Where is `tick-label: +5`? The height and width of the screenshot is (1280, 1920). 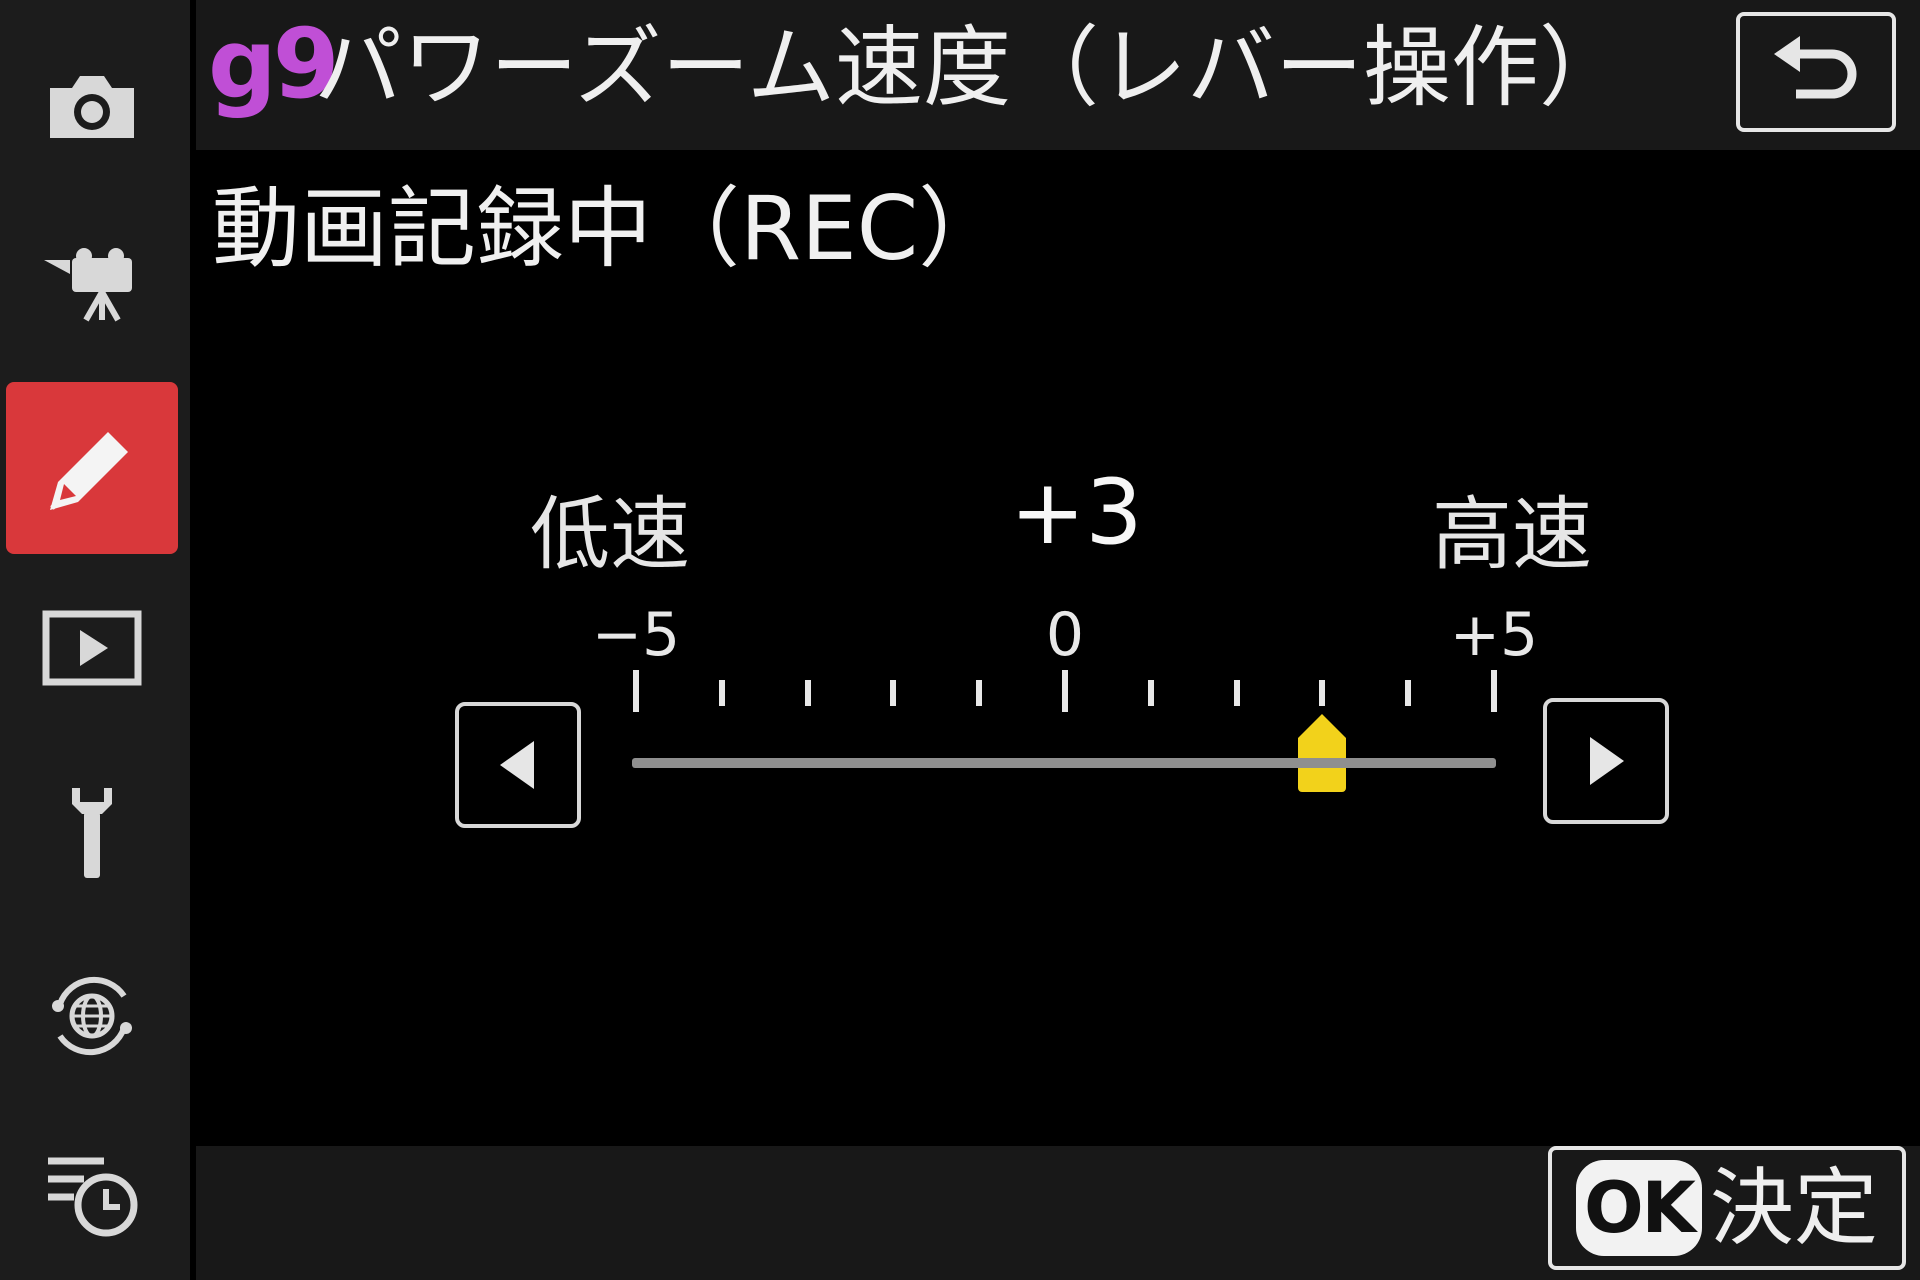
tick-label: +5 is located at coordinates (1494, 635).